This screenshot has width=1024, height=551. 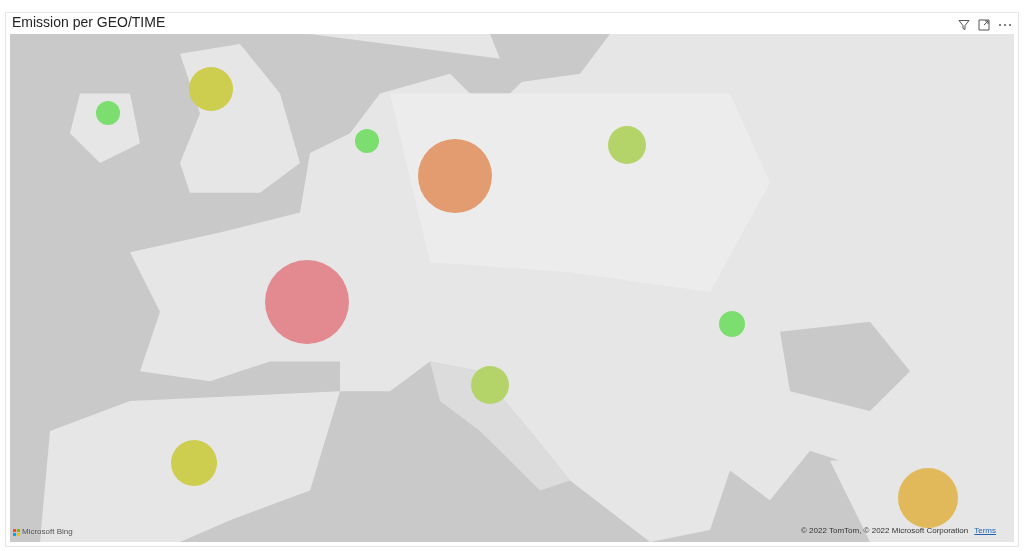 I want to click on focus-mode-icon, so click(x=984, y=25).